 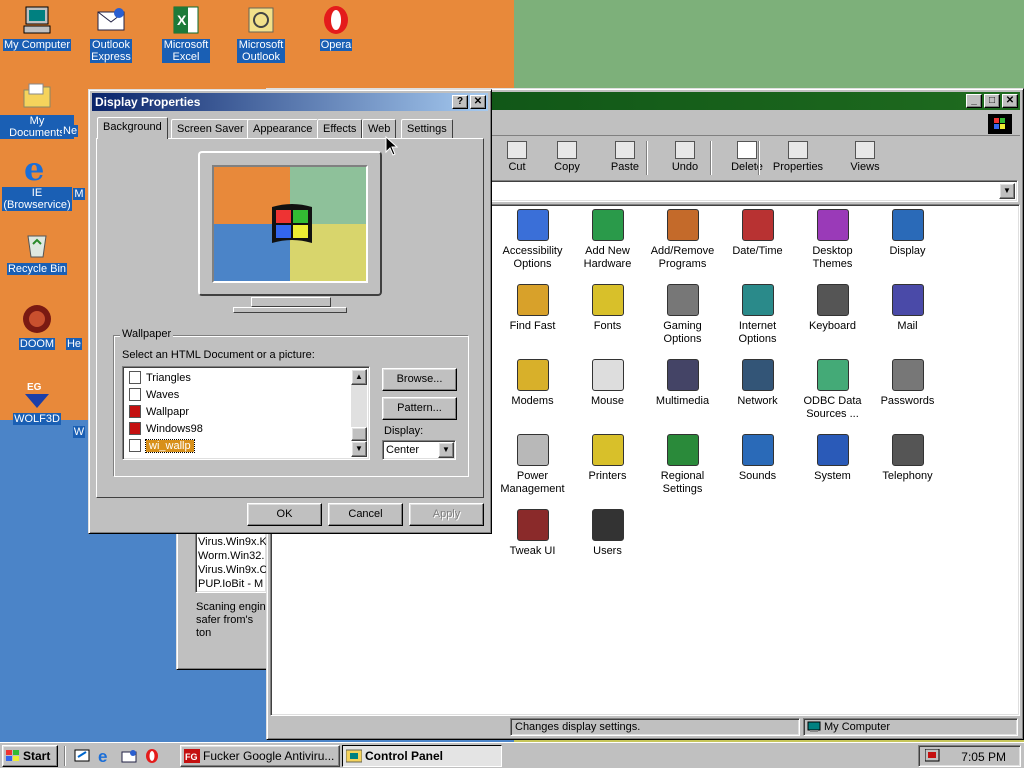 I want to click on desktop-icon-wolf3d: EG WOLF3D, so click(x=37, y=401).